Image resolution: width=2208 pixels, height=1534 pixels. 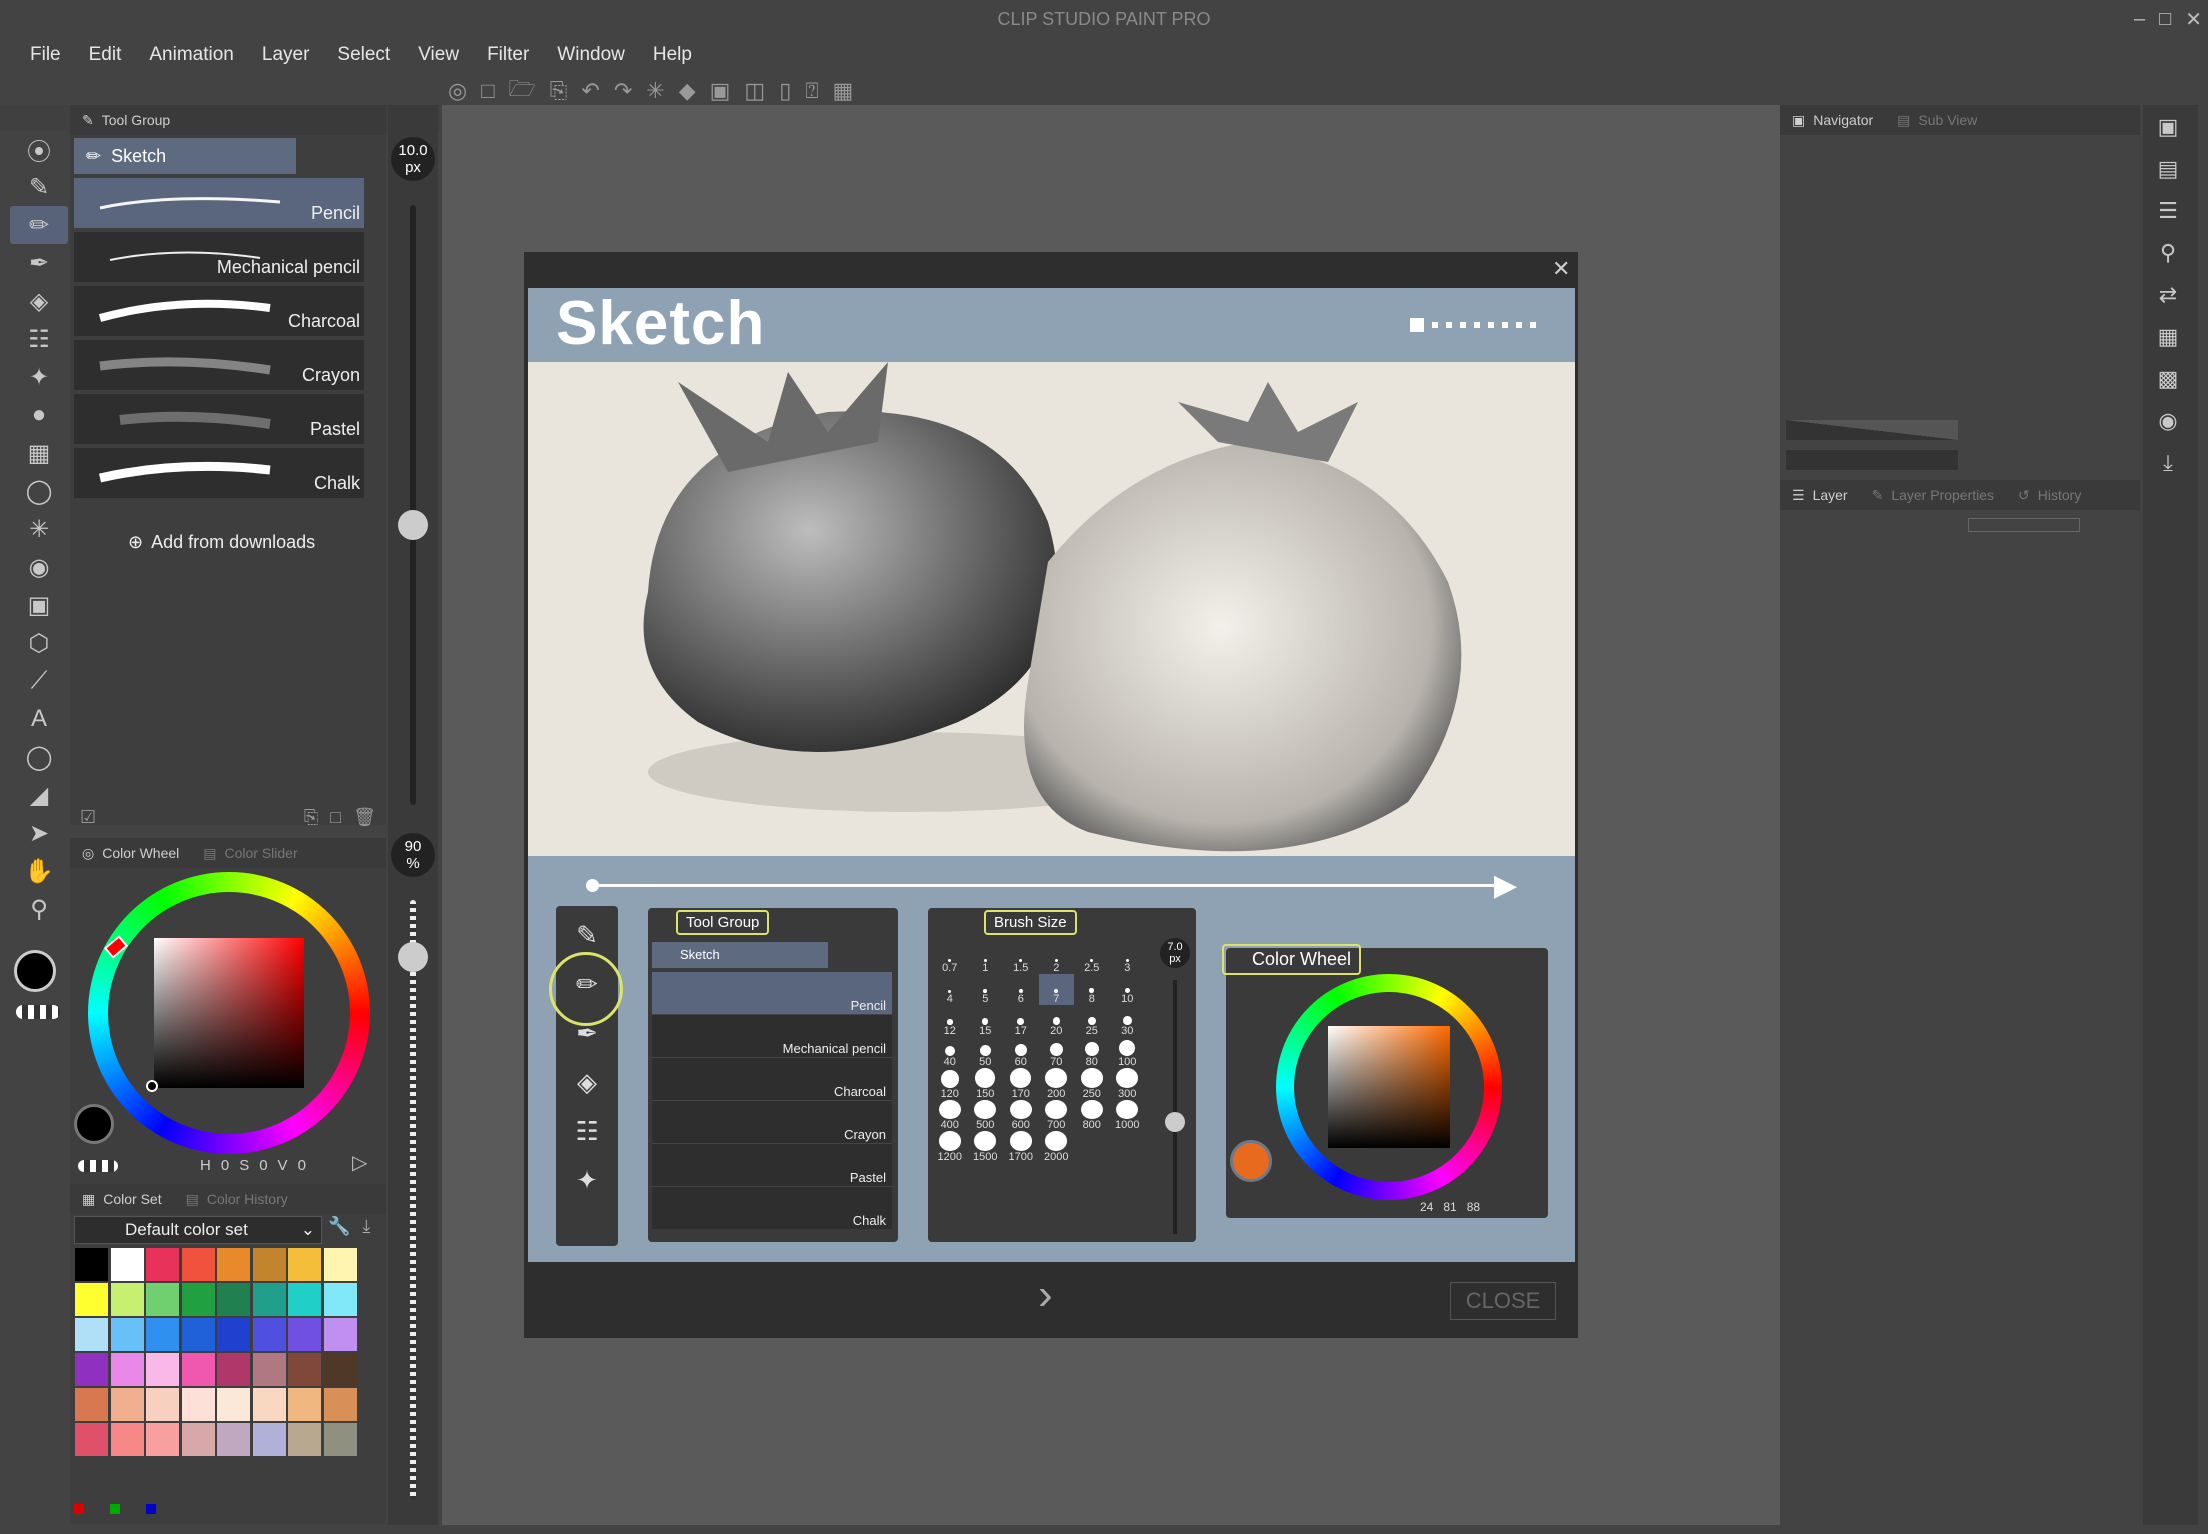 I want to click on clip-studio-icon: ◎, so click(x=457, y=91).